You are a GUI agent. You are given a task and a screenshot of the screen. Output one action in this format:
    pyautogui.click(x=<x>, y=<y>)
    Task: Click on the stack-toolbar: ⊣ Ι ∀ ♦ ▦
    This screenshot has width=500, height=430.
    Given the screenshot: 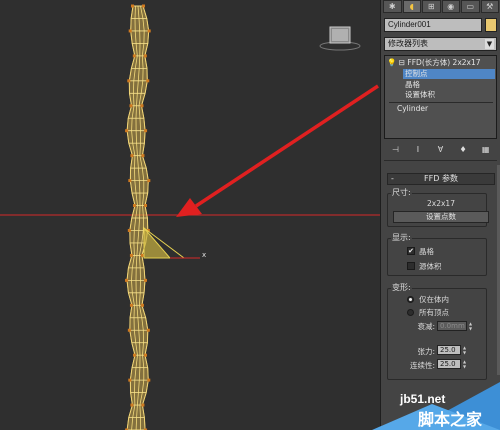 What is the action you would take?
    pyautogui.click(x=440, y=150)
    